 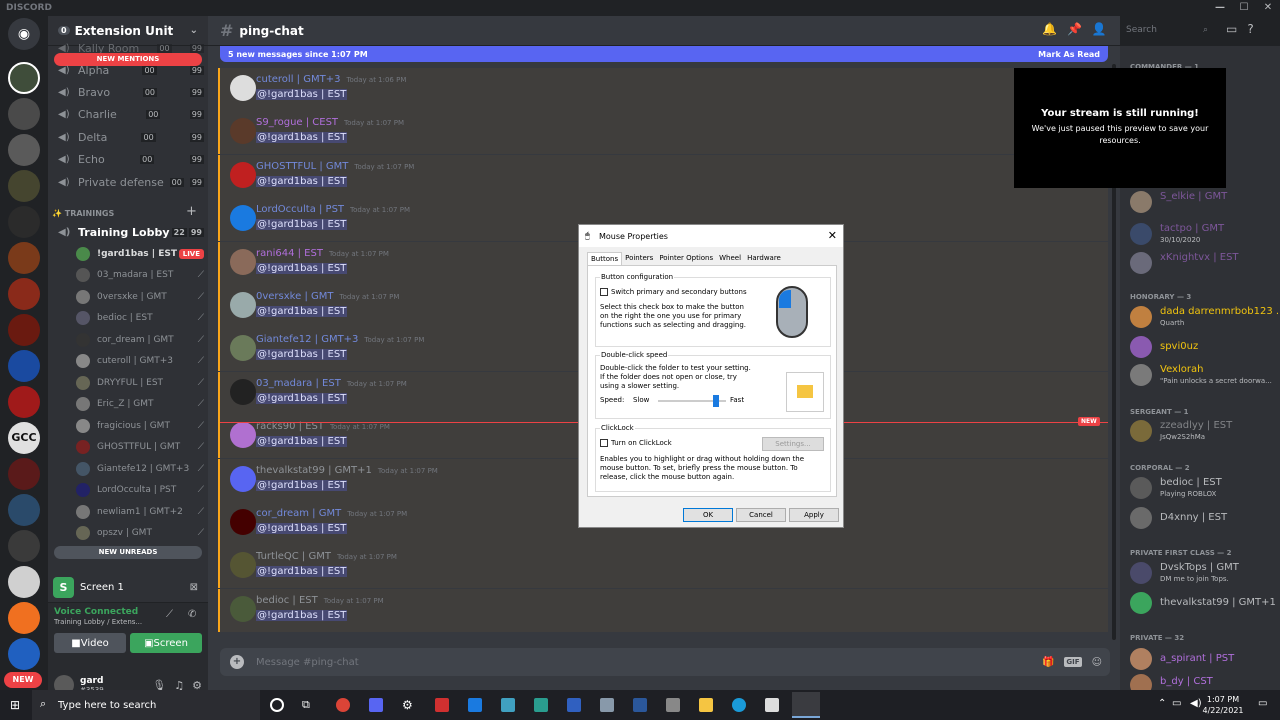 What do you see at coordinates (298, 383) in the screenshot?
I see `message-author: 03_madara | EST` at bounding box center [298, 383].